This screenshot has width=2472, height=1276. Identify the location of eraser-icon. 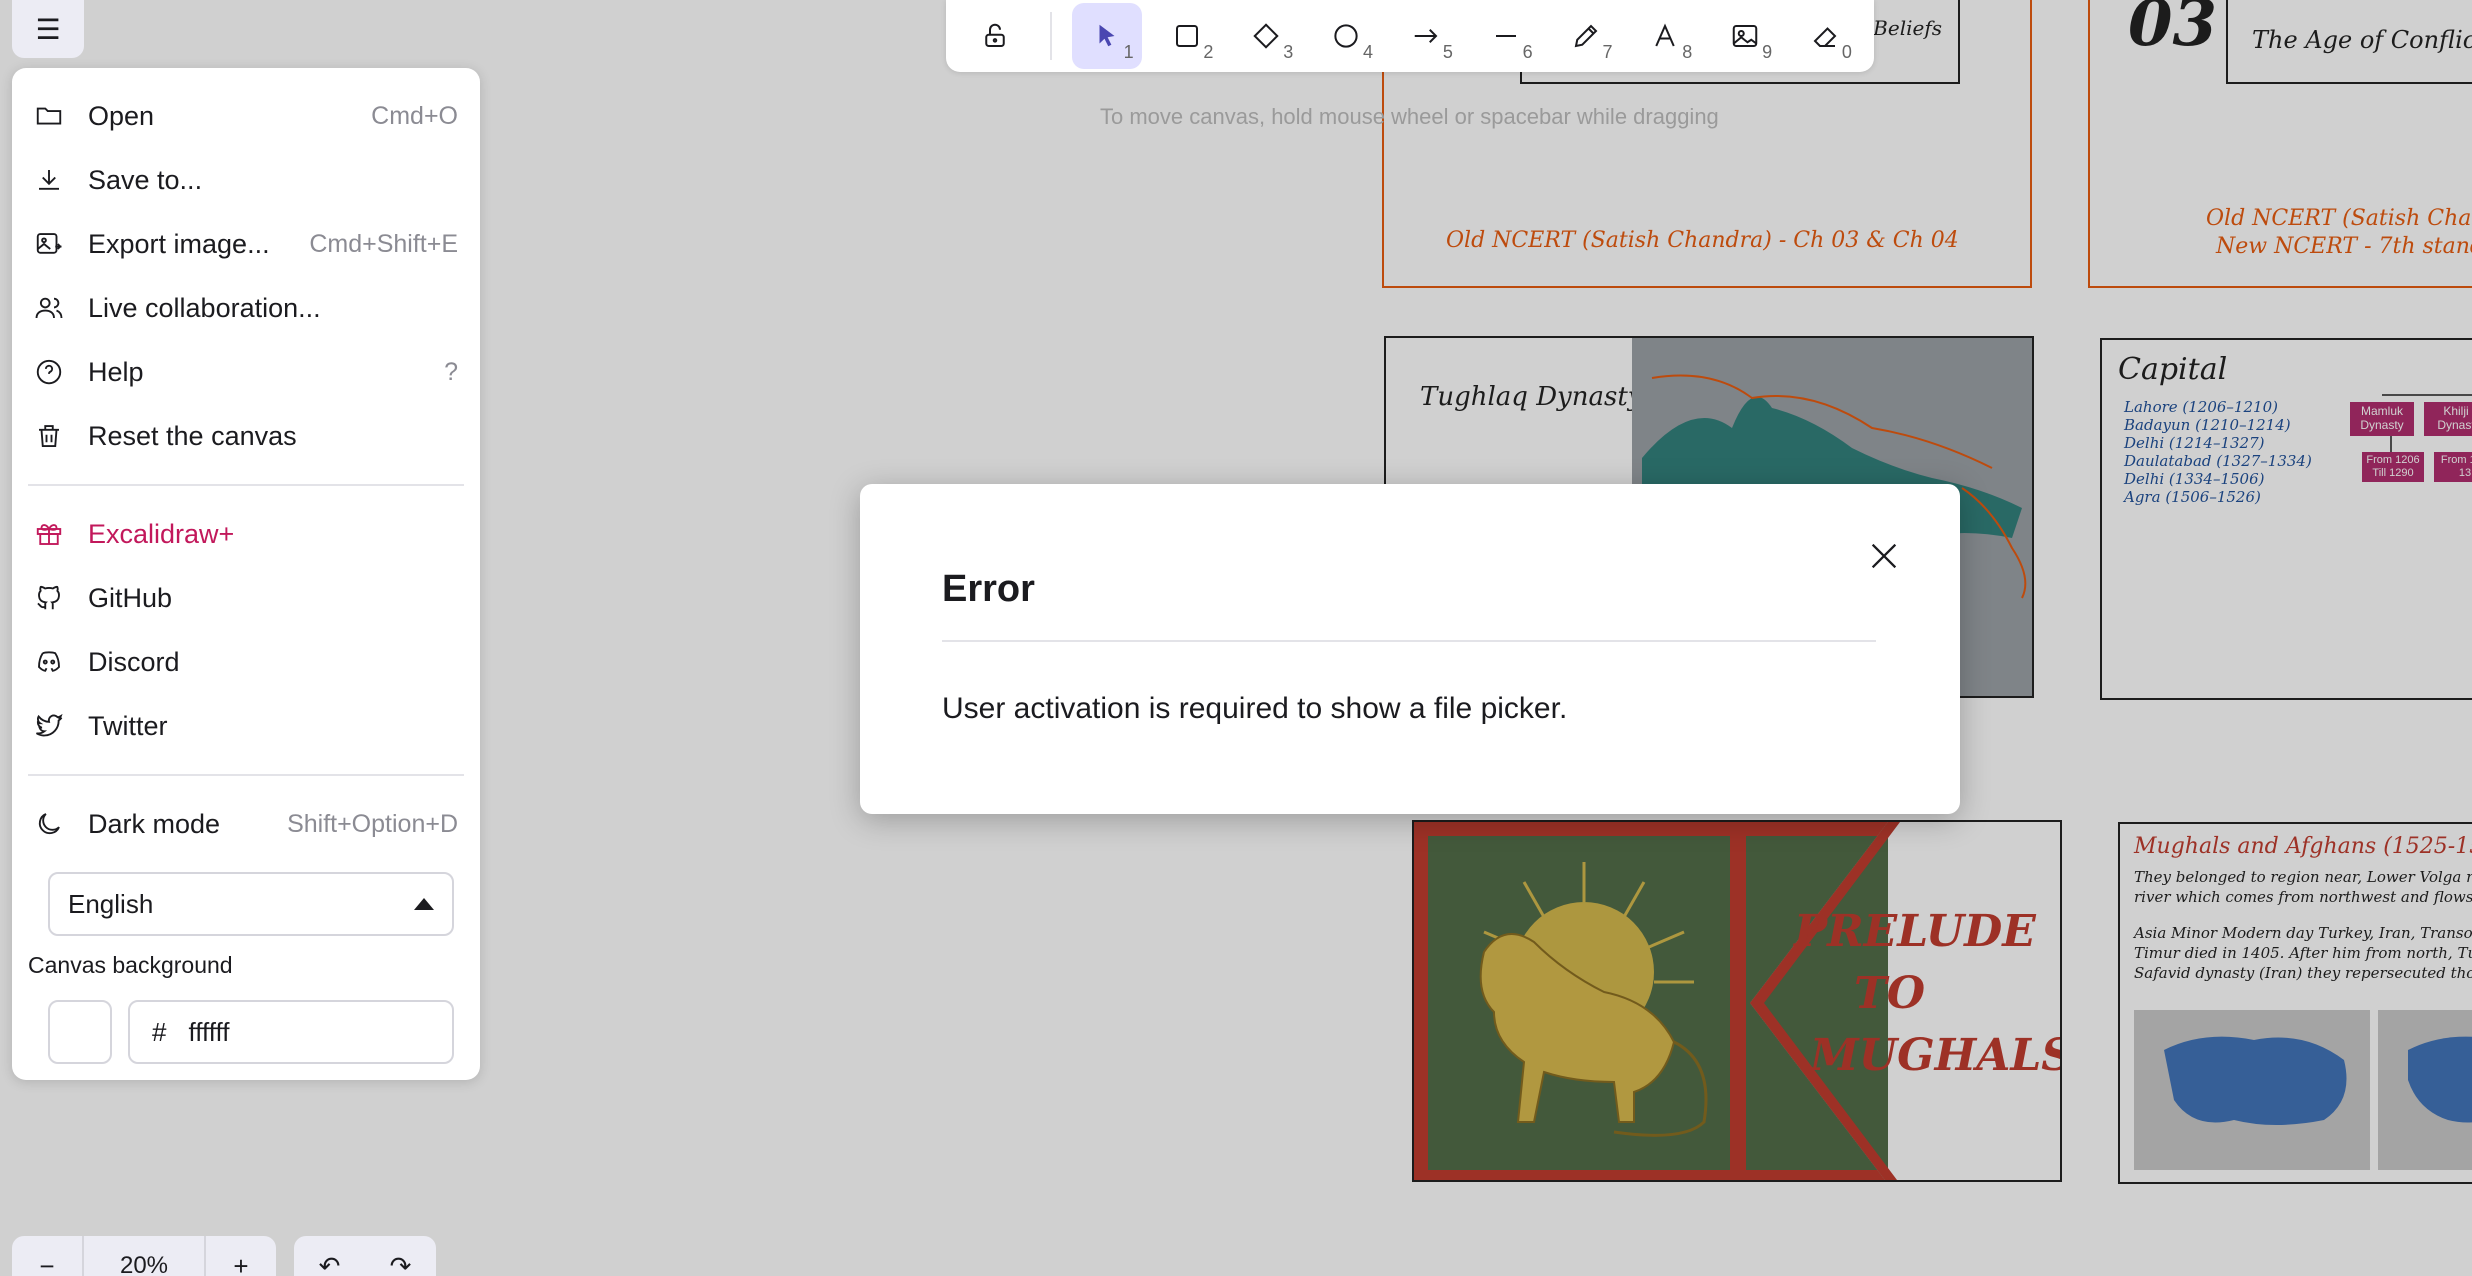
(1825, 37).